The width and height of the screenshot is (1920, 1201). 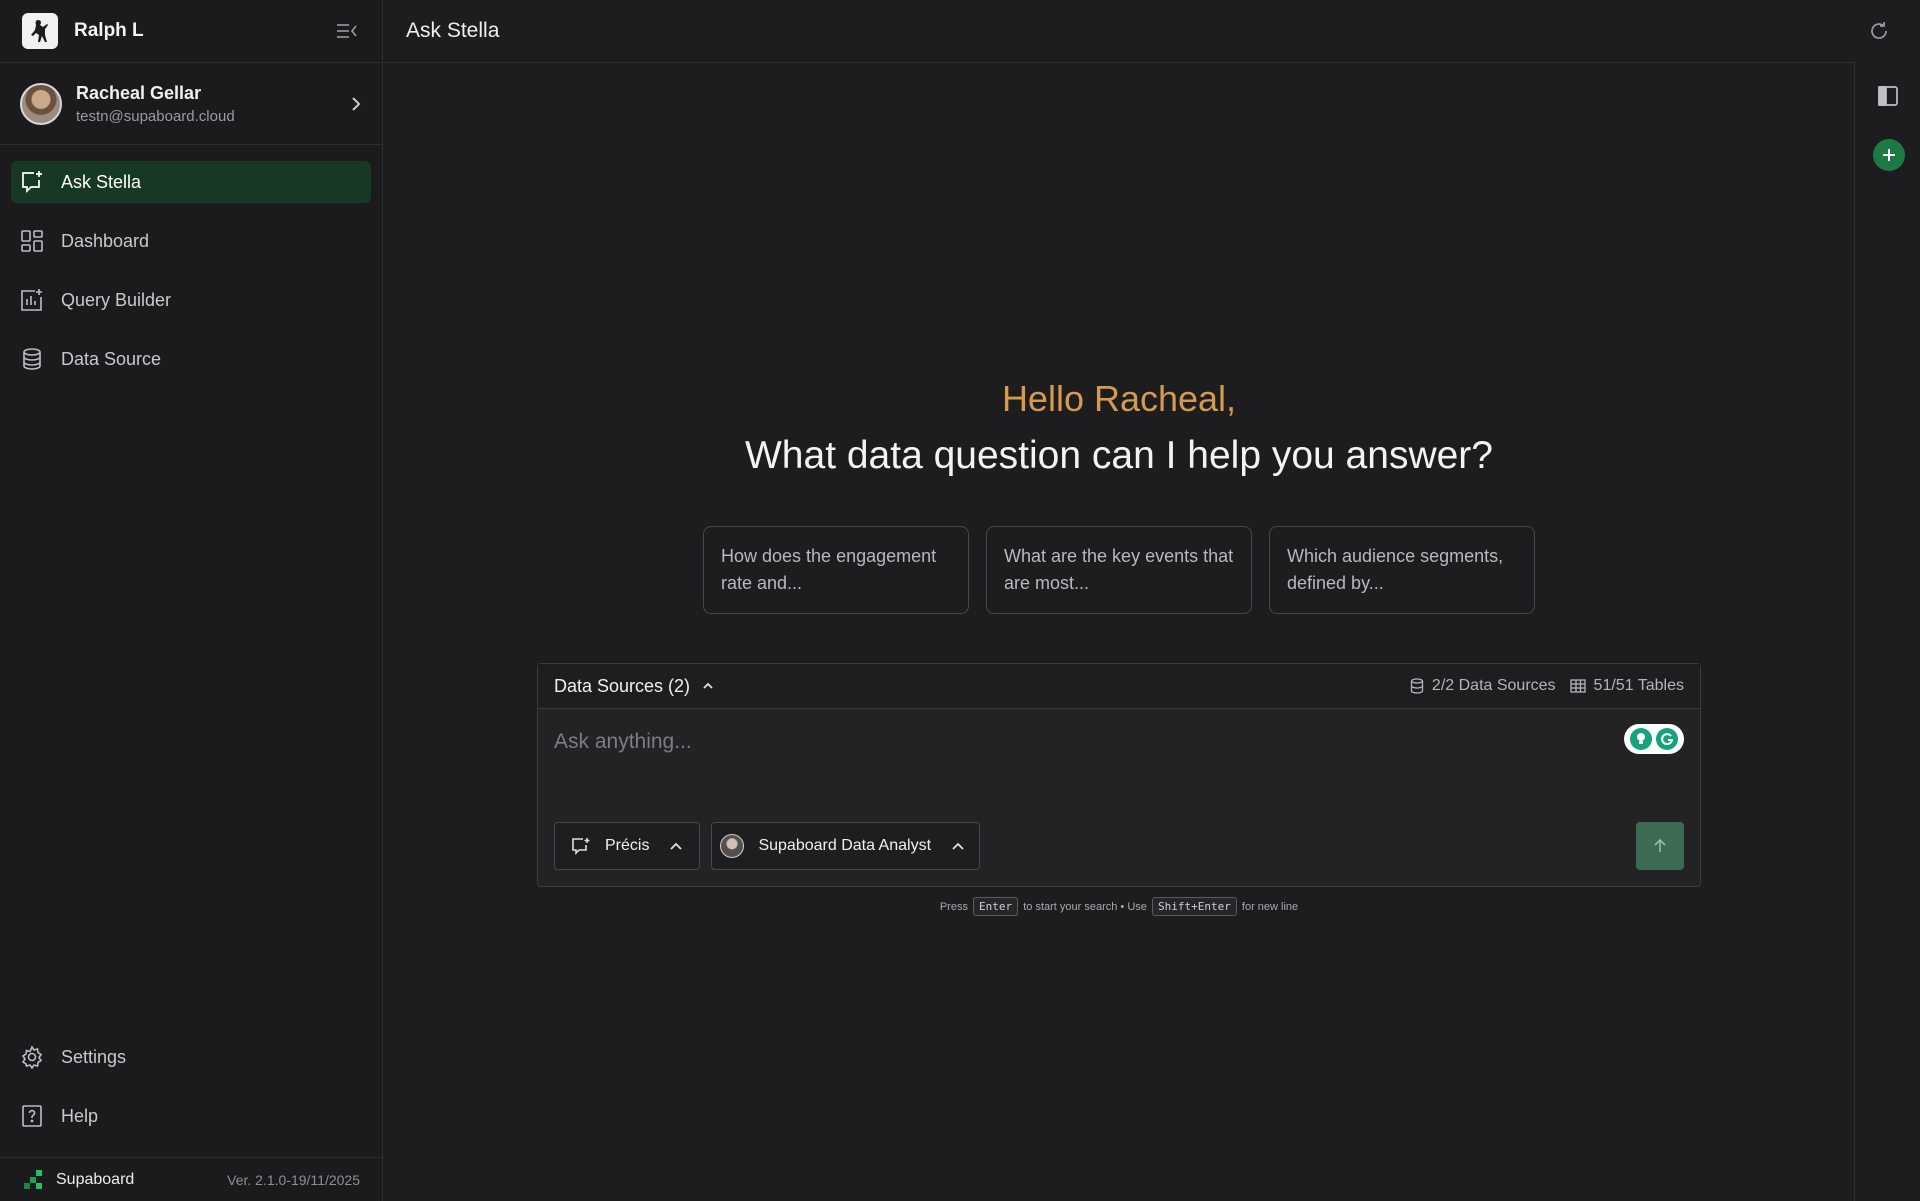 I want to click on arrow-up-icon, so click(x=1660, y=845).